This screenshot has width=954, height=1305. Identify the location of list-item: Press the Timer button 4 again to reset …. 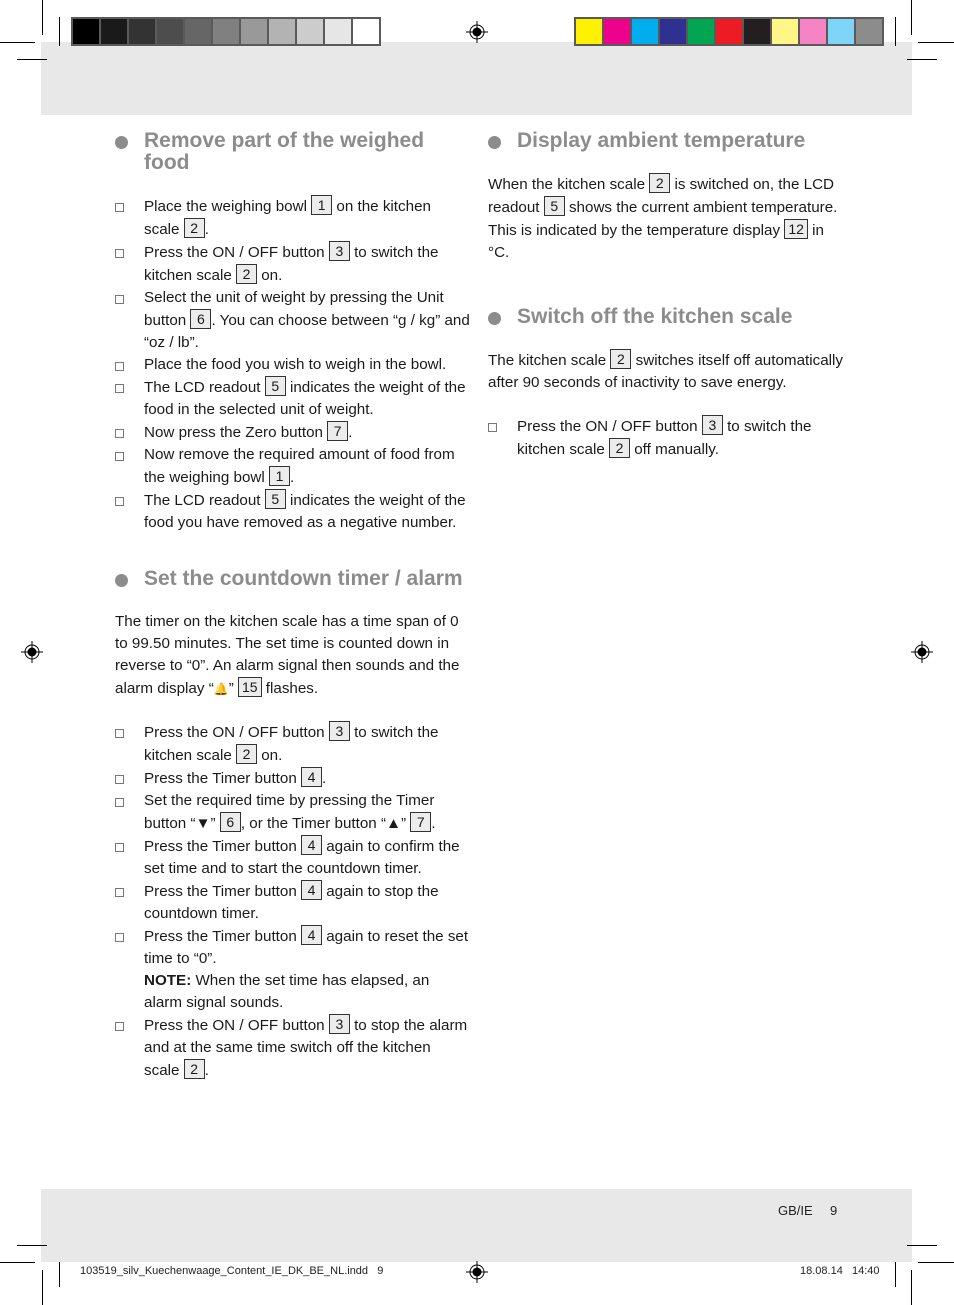
(292, 969).